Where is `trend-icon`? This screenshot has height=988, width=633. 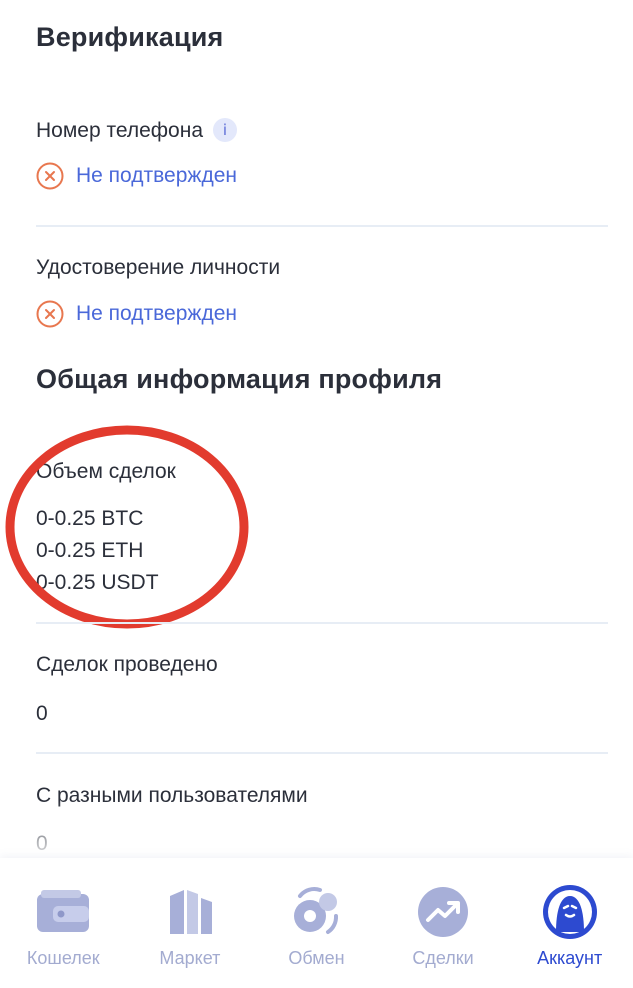 trend-icon is located at coordinates (443, 912).